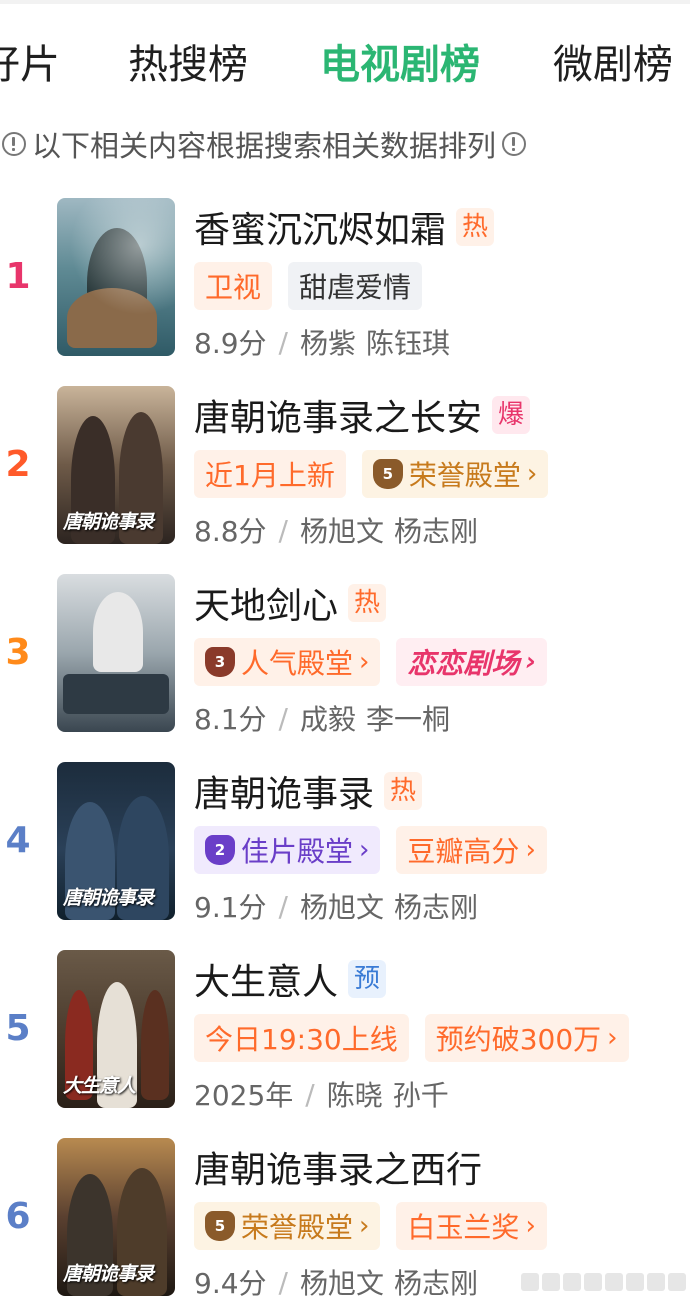  What do you see at coordinates (230, 719) in the screenshot?
I see `score: 8.1分` at bounding box center [230, 719].